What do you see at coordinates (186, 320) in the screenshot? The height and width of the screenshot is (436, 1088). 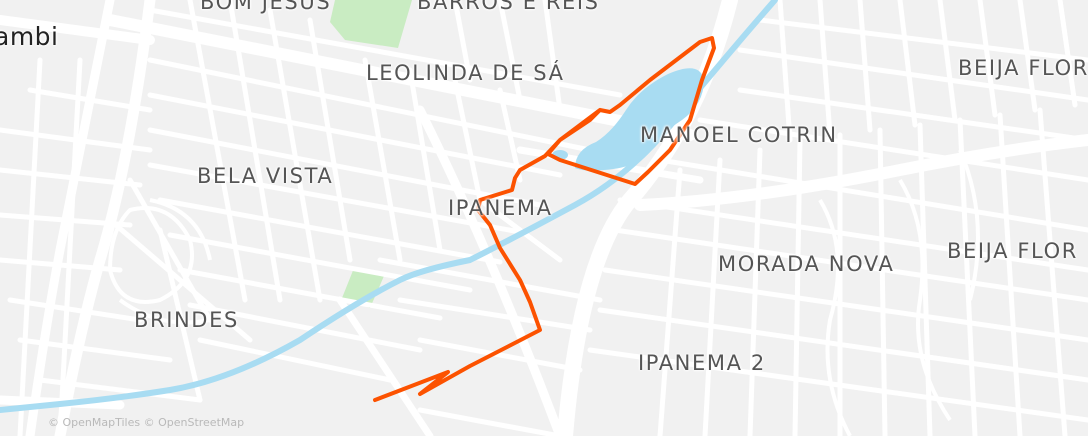 I see `label-brindes: BRINDES` at bounding box center [186, 320].